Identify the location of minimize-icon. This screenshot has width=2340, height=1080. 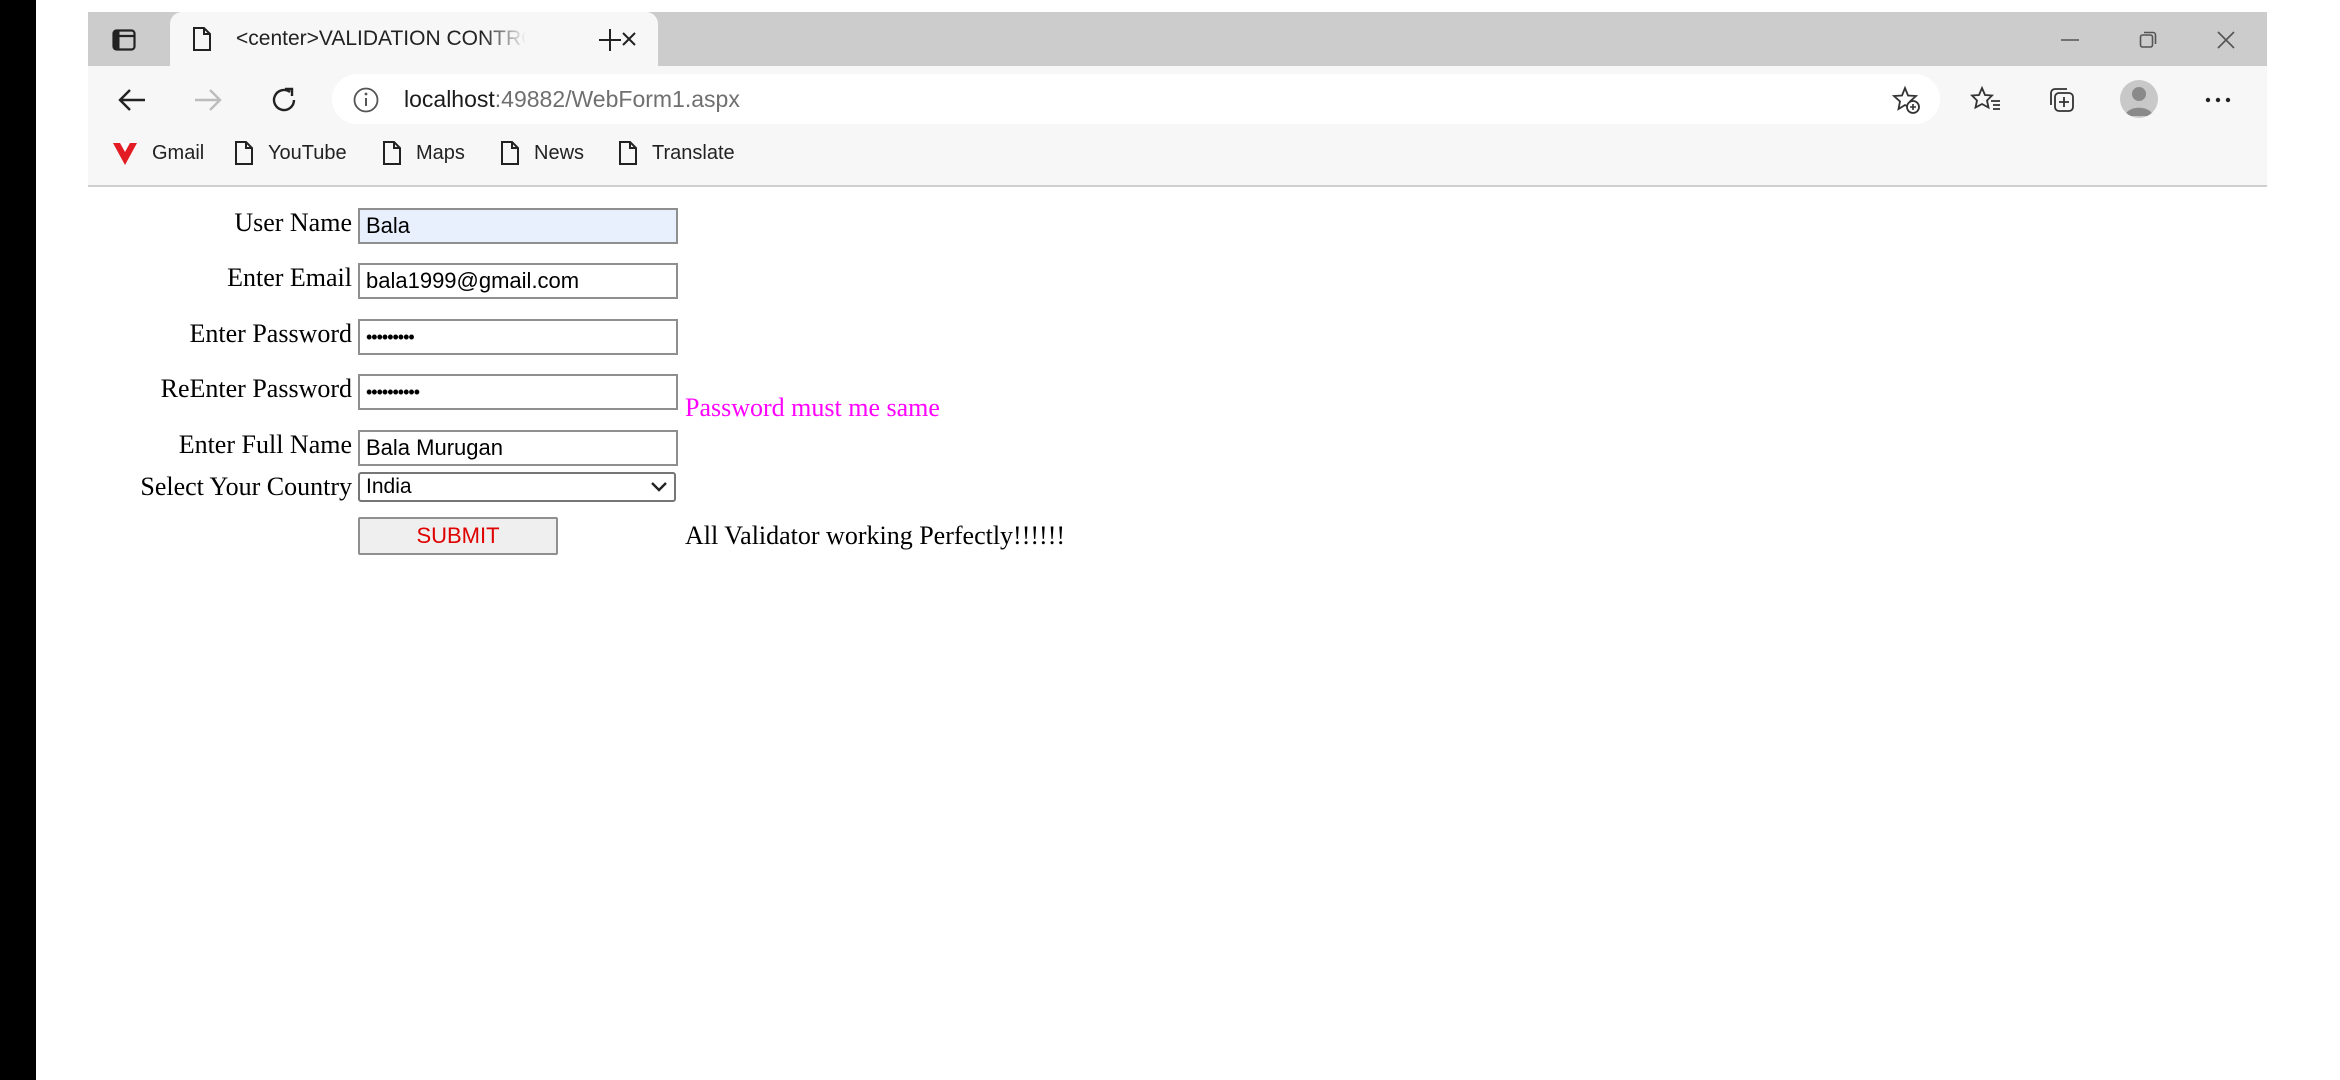
(2070, 40).